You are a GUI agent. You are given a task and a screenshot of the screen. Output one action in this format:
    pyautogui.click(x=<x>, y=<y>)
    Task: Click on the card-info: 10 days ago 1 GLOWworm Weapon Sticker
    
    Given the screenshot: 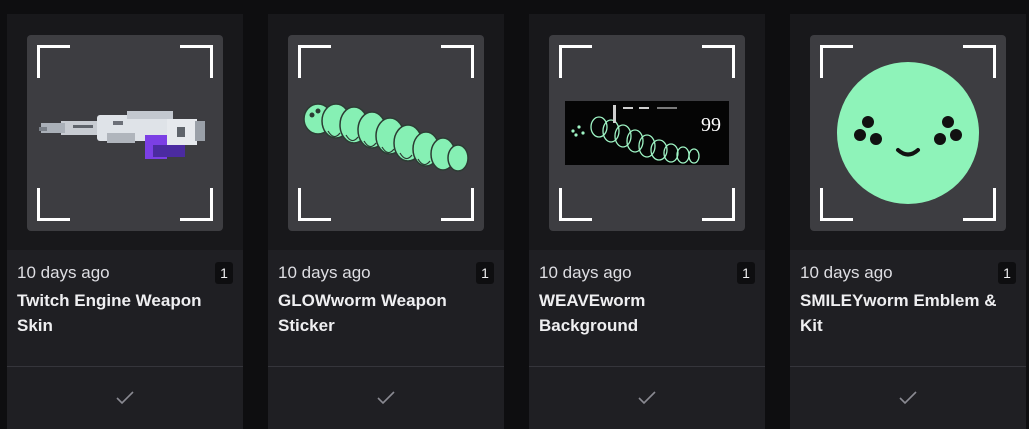 What is the action you would take?
    pyautogui.click(x=386, y=308)
    